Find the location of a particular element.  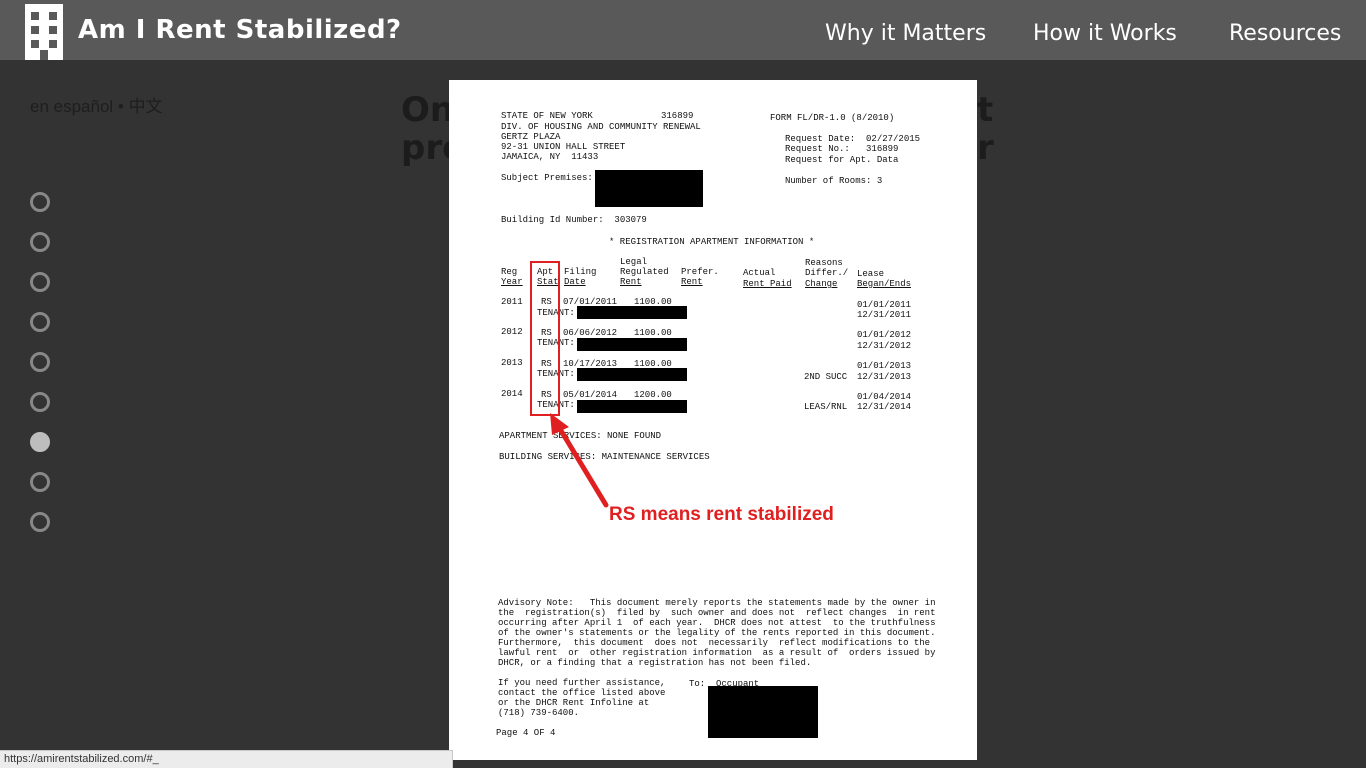

slide-dot-active is located at coordinates (40, 442).